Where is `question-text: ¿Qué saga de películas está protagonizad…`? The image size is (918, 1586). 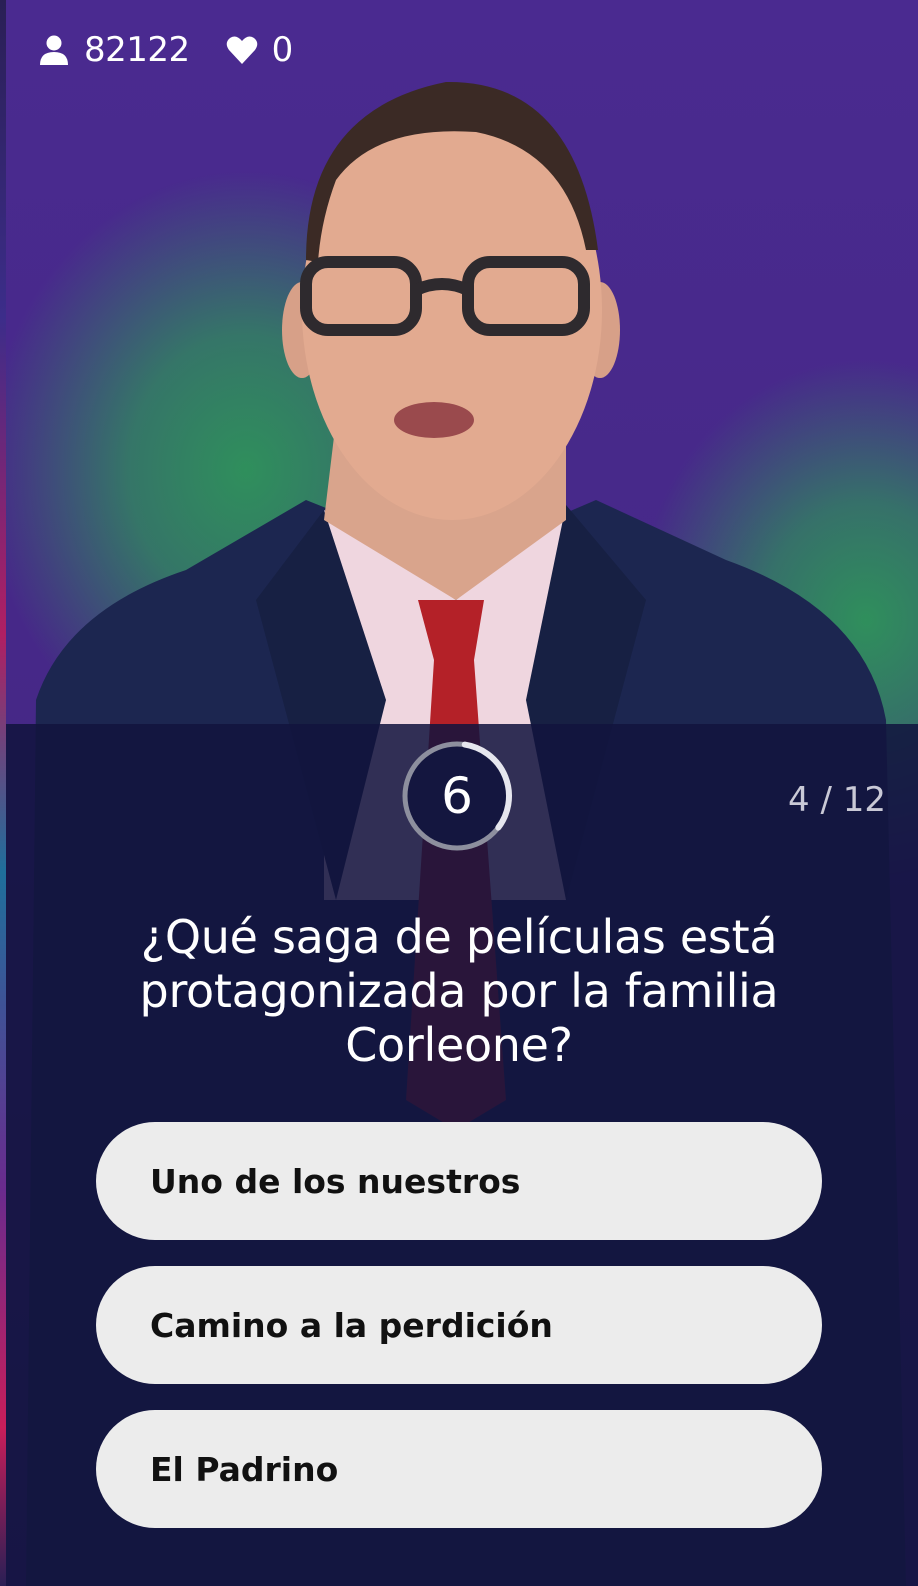 question-text: ¿Qué saga de películas está protagonizad… is located at coordinates (459, 991).